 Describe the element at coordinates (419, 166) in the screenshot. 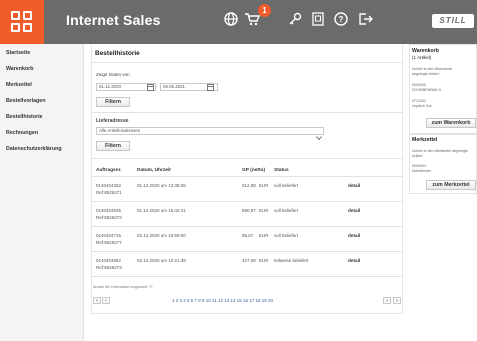

I see `wishlist-item-number: 0000004` at that location.